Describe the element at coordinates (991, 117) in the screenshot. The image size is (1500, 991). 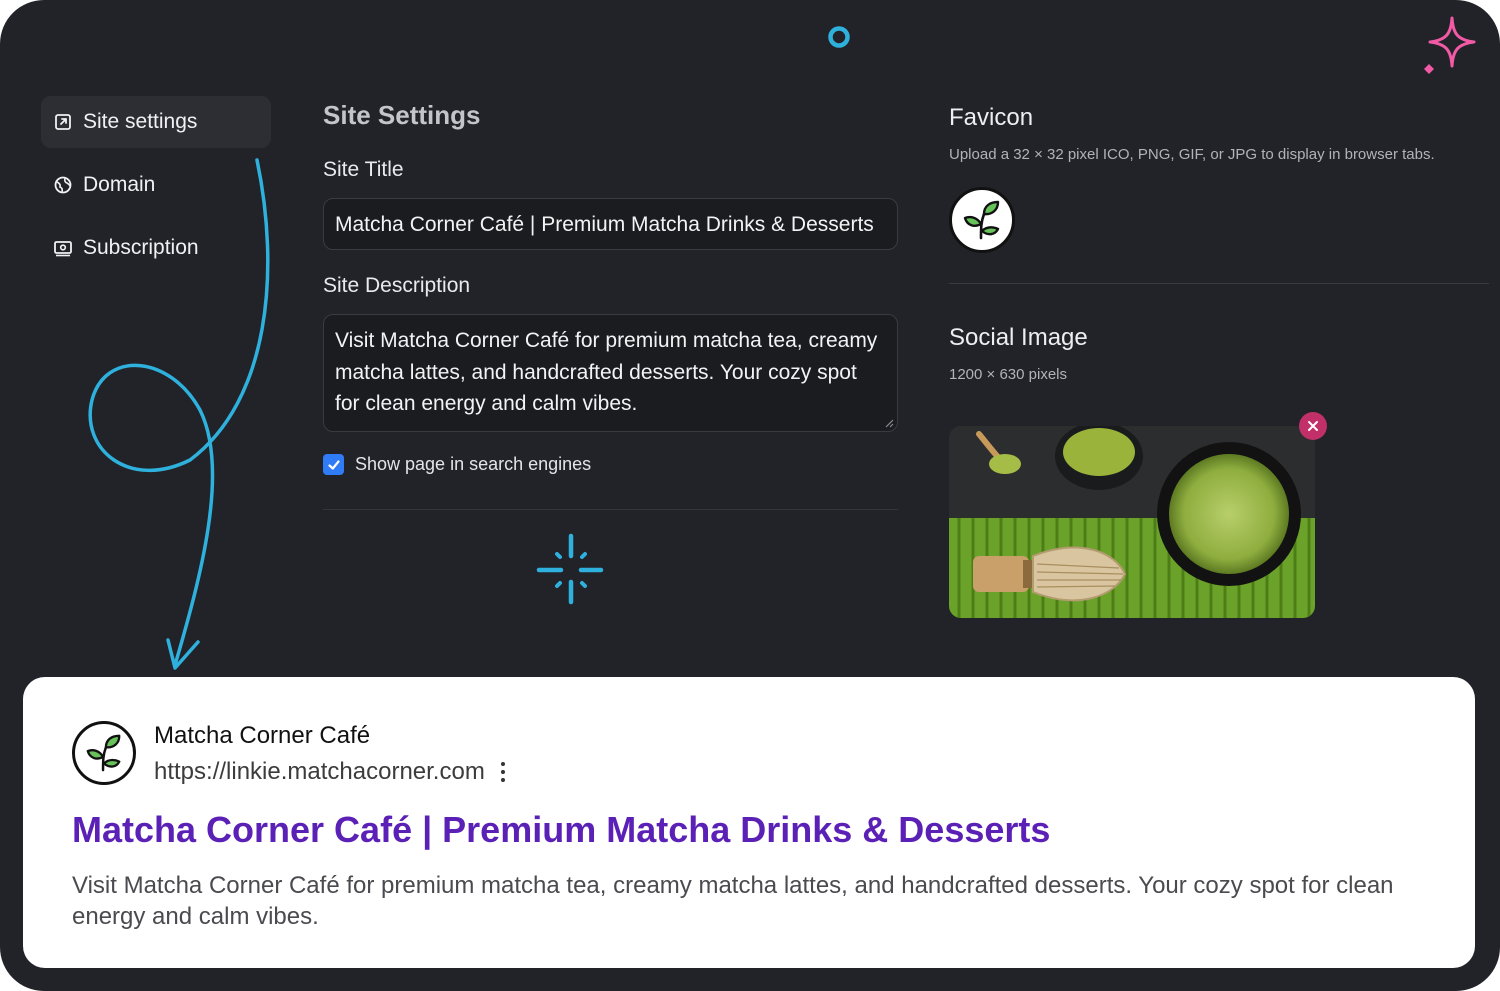
I see `favicon-title: Favicon` at that location.